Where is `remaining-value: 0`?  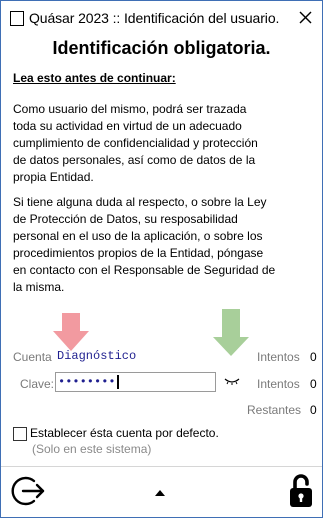 remaining-value: 0 is located at coordinates (313, 410).